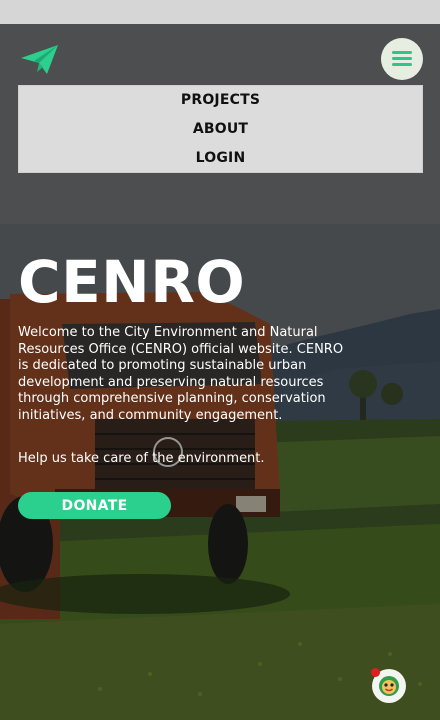 The width and height of the screenshot is (440, 720). I want to click on nav-item-about: ABOUT, so click(220, 129).